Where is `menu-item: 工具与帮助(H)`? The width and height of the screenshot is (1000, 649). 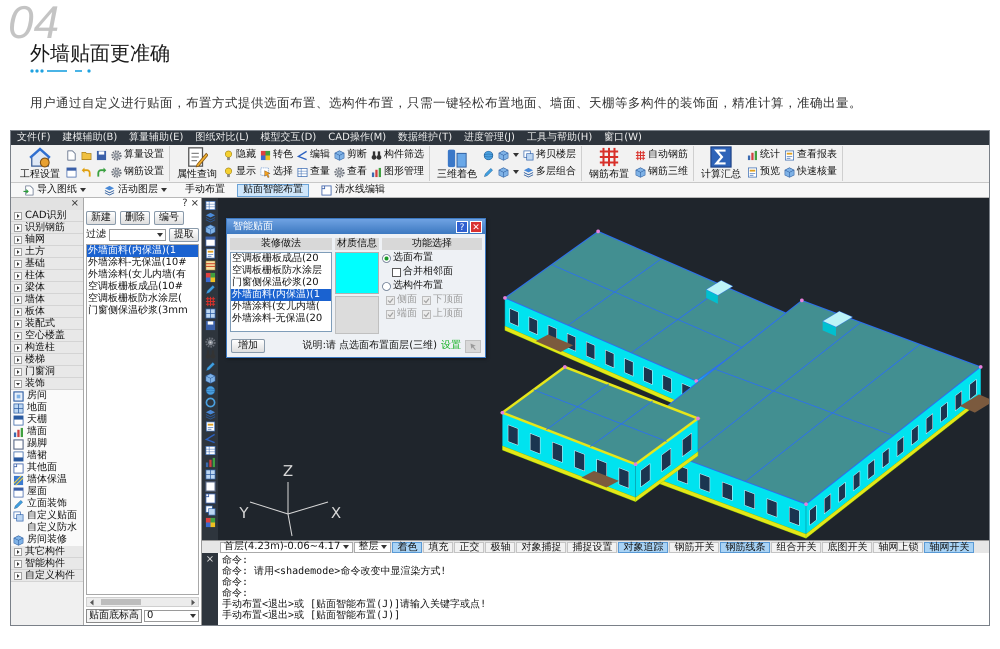
menu-item: 工具与帮助(H) is located at coordinates (559, 138).